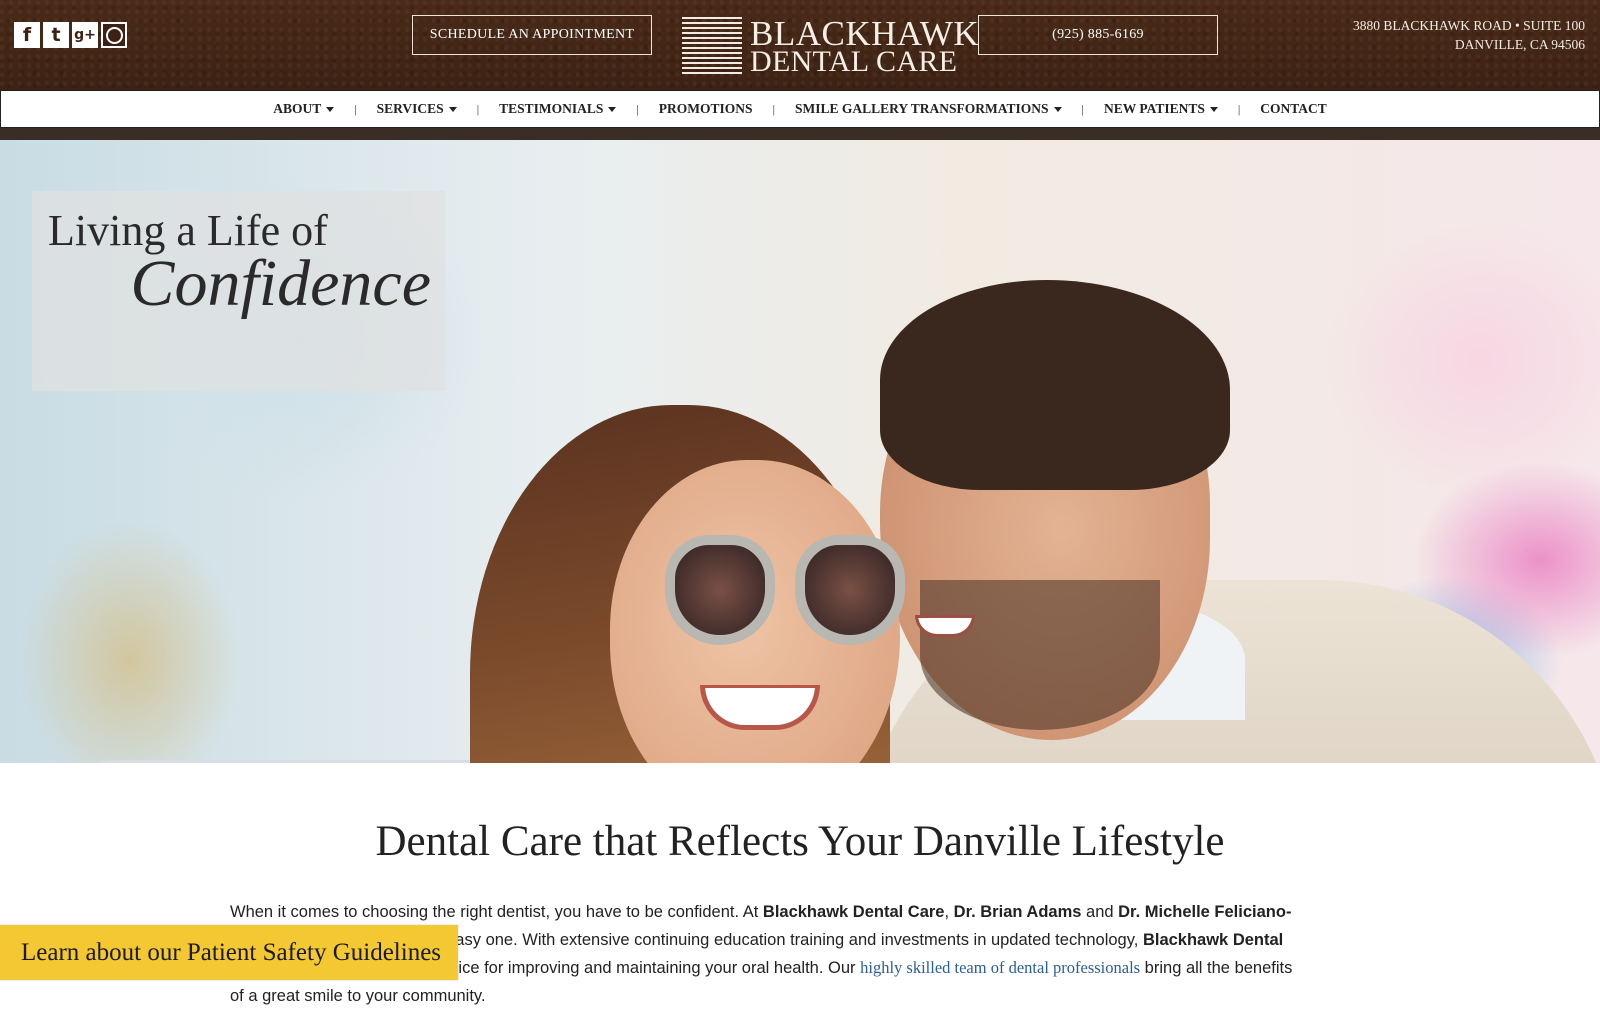  What do you see at coordinates (303, 109) in the screenshot?
I see `nav-item-about: About` at bounding box center [303, 109].